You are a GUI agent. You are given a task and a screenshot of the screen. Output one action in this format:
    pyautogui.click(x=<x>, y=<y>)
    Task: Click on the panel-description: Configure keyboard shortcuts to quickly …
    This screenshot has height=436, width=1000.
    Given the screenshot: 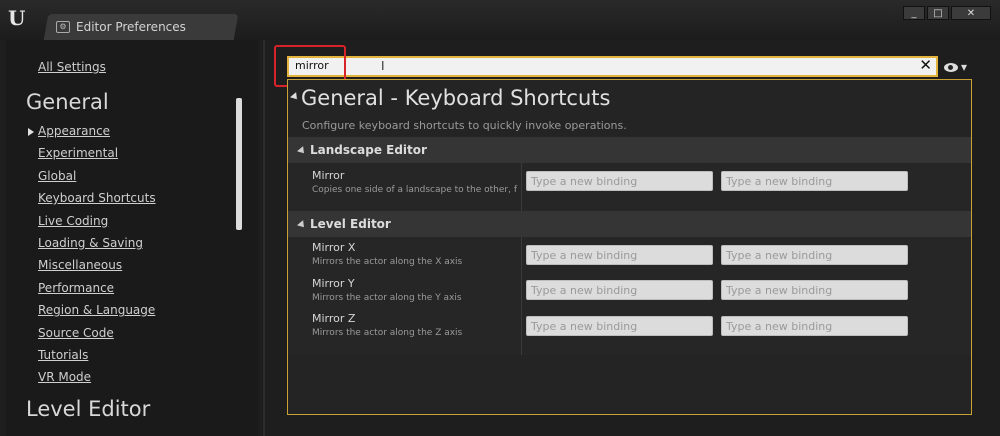 What is the action you would take?
    pyautogui.click(x=464, y=125)
    